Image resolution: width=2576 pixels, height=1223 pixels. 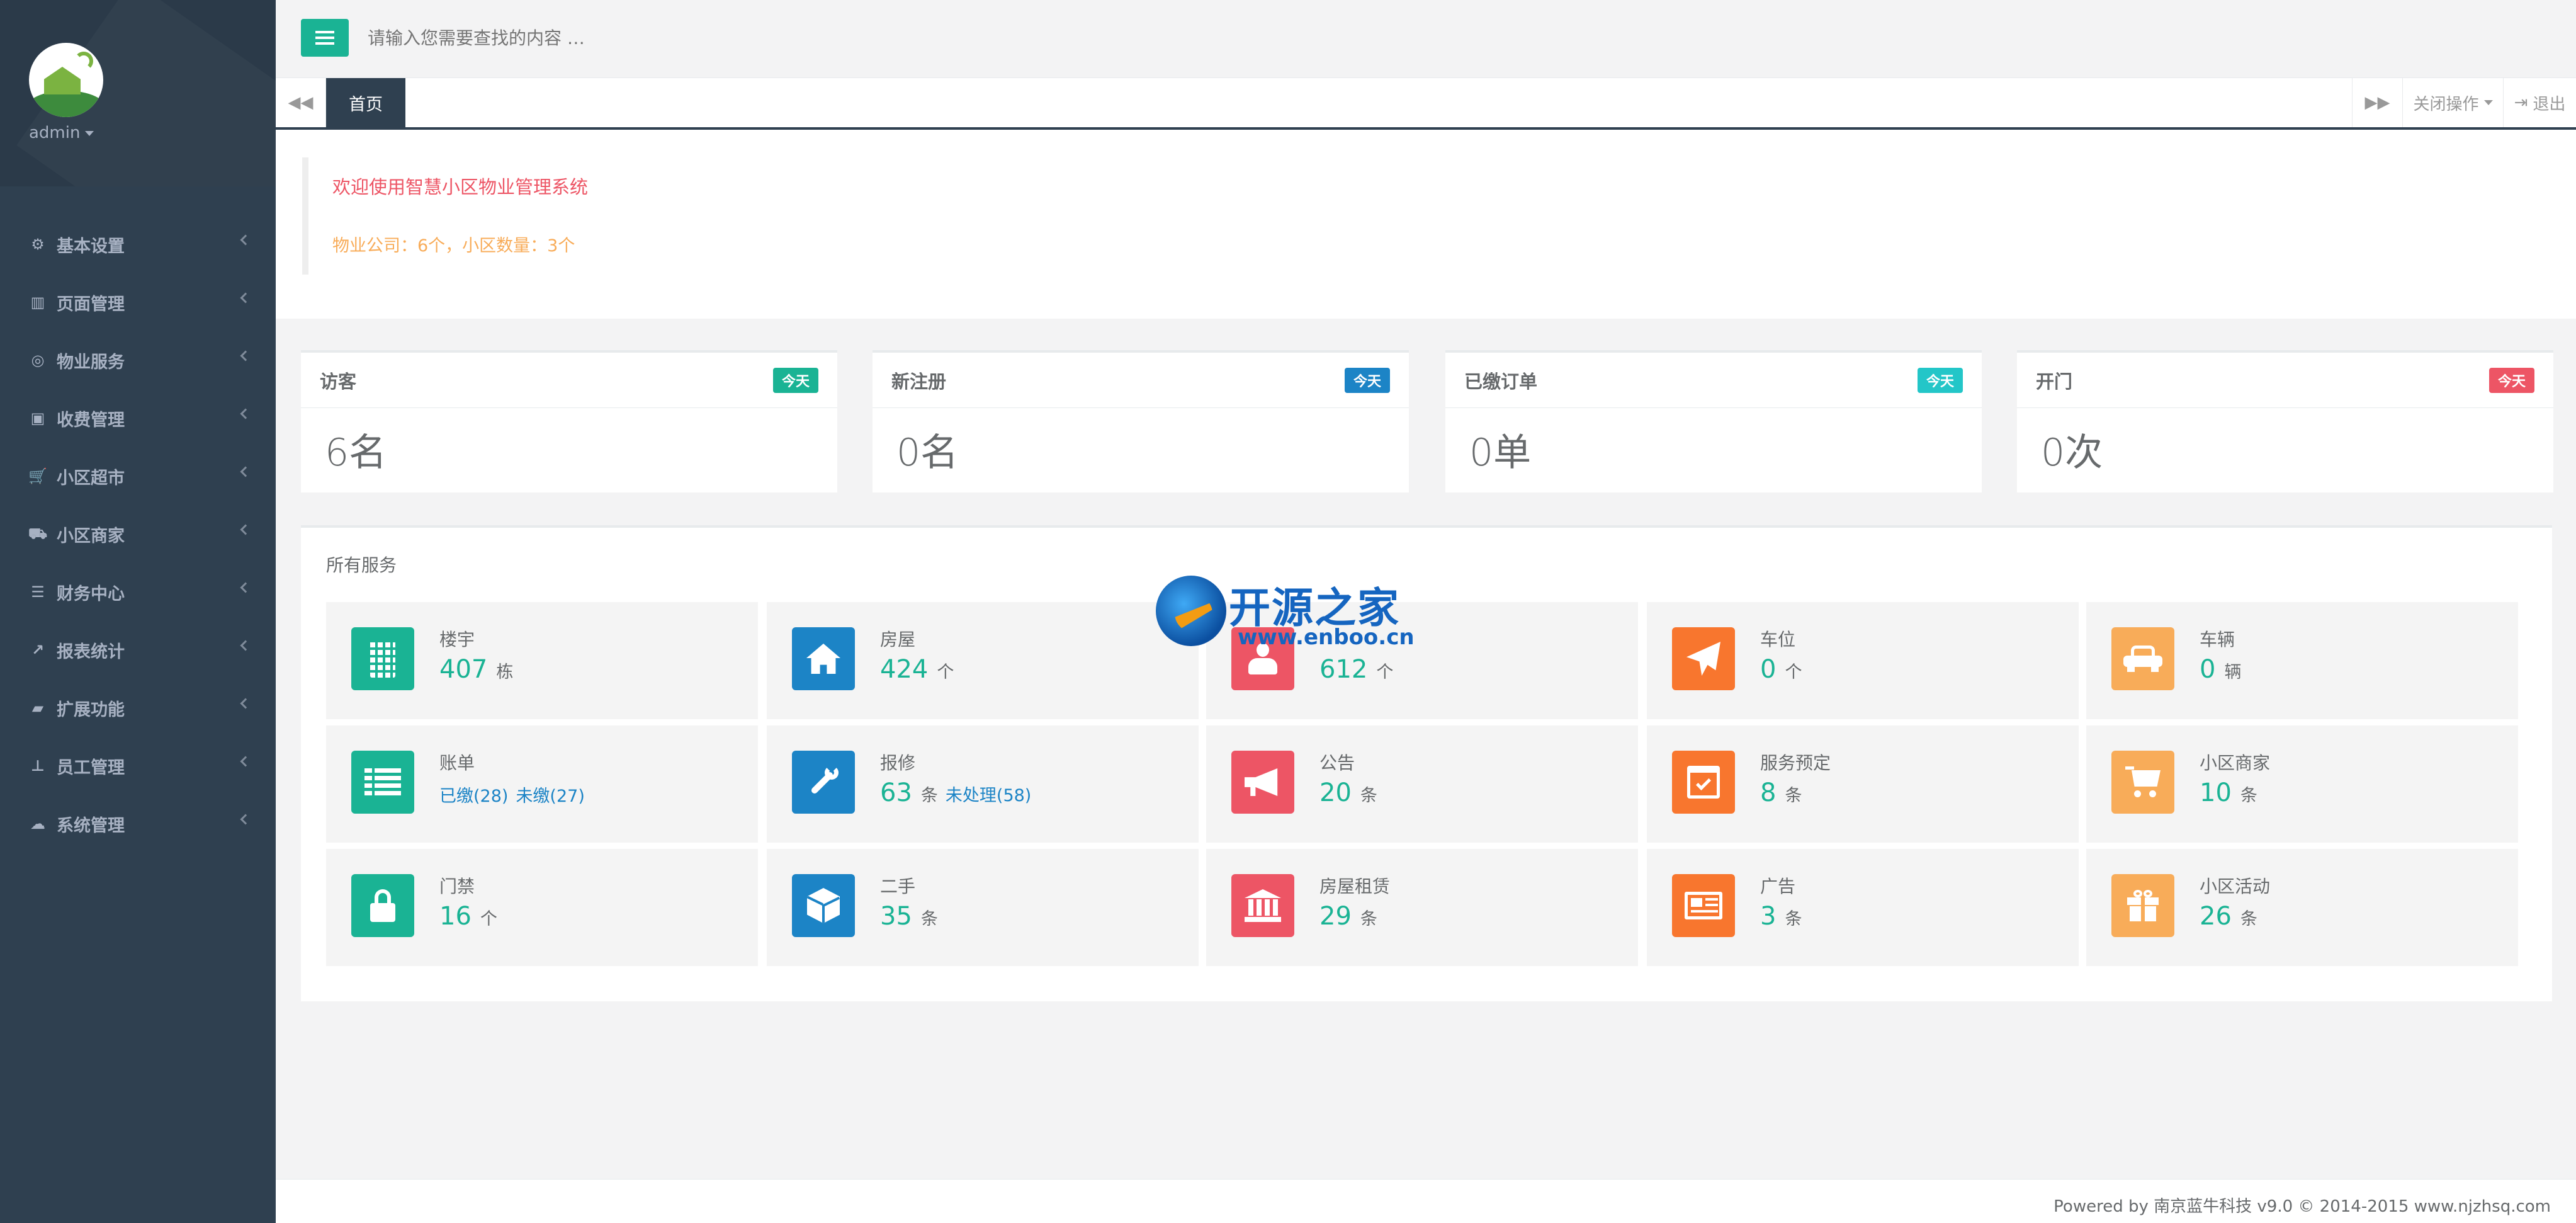 What do you see at coordinates (1335, 793) in the screenshot?
I see `service-count: 20` at bounding box center [1335, 793].